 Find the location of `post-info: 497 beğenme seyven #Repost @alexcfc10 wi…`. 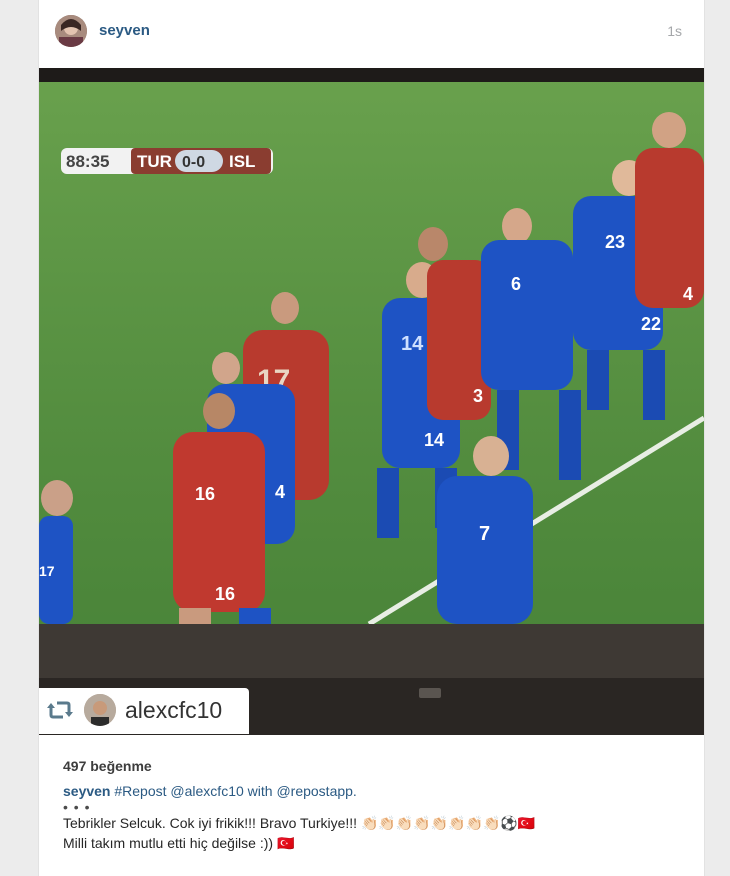

post-info: 497 beğenme seyven #Repost @alexcfc10 wi… is located at coordinates (373, 805).